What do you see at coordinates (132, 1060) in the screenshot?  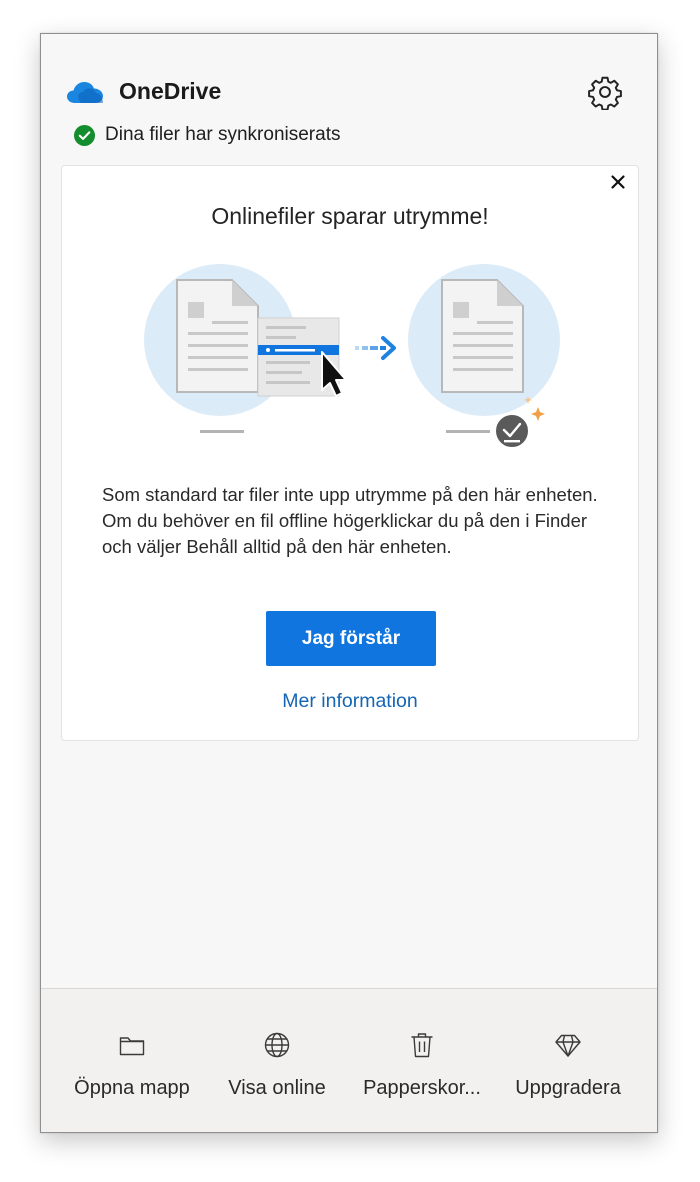 I see `open-folder-button: Öppna mapp` at bounding box center [132, 1060].